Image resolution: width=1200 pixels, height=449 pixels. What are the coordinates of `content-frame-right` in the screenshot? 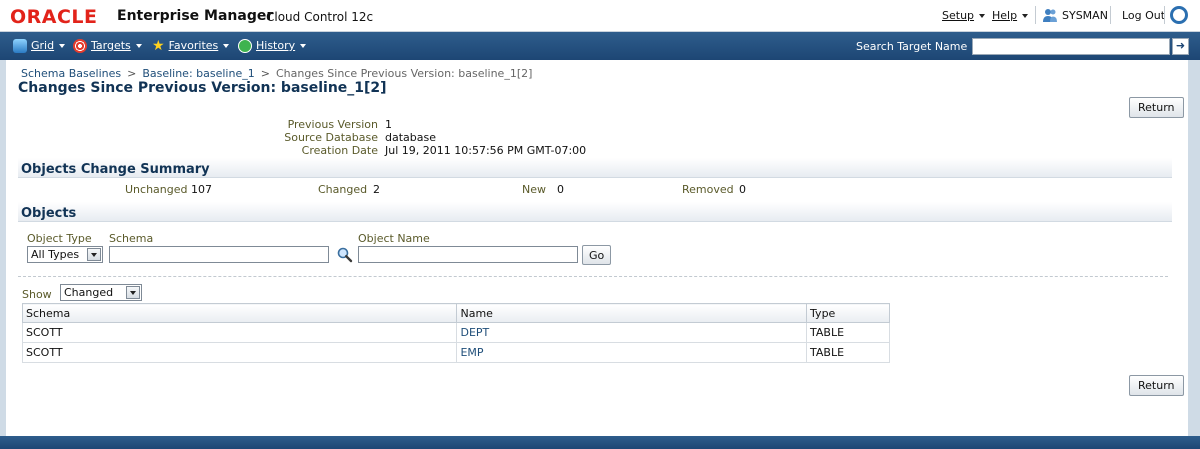 It's located at (1194, 249).